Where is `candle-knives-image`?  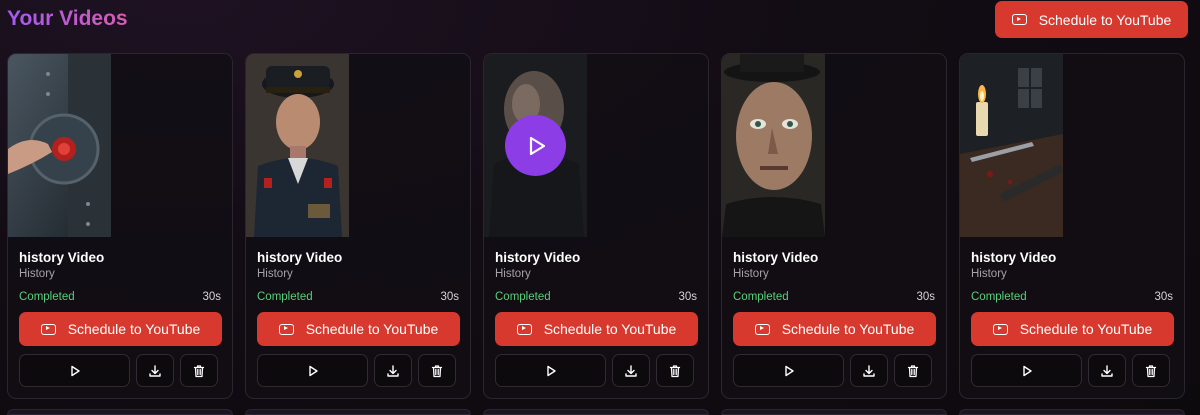 candle-knives-image is located at coordinates (1011, 145).